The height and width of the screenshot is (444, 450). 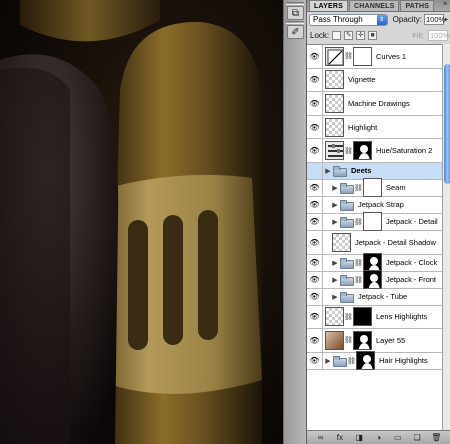 I want to click on layer-name: Highlight, so click(x=362, y=127).